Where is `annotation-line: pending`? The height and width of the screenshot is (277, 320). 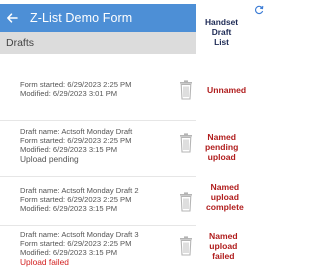 annotation-line: pending is located at coordinates (222, 147).